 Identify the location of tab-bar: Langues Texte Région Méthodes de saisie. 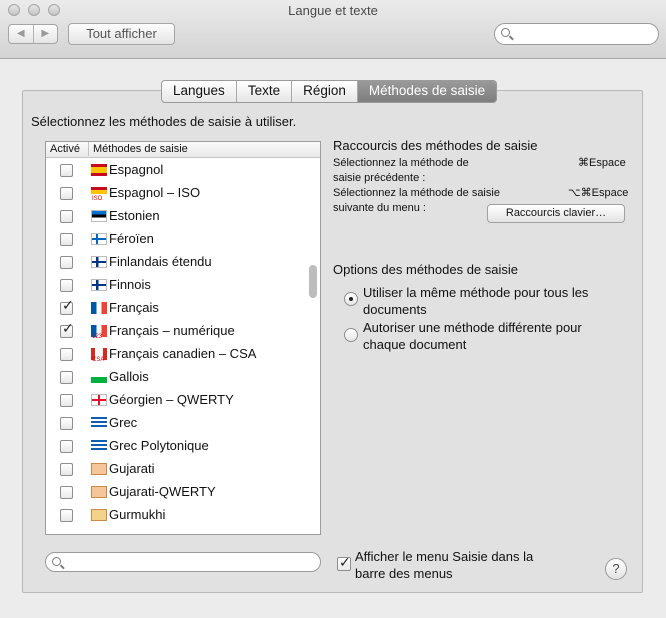
(329, 91).